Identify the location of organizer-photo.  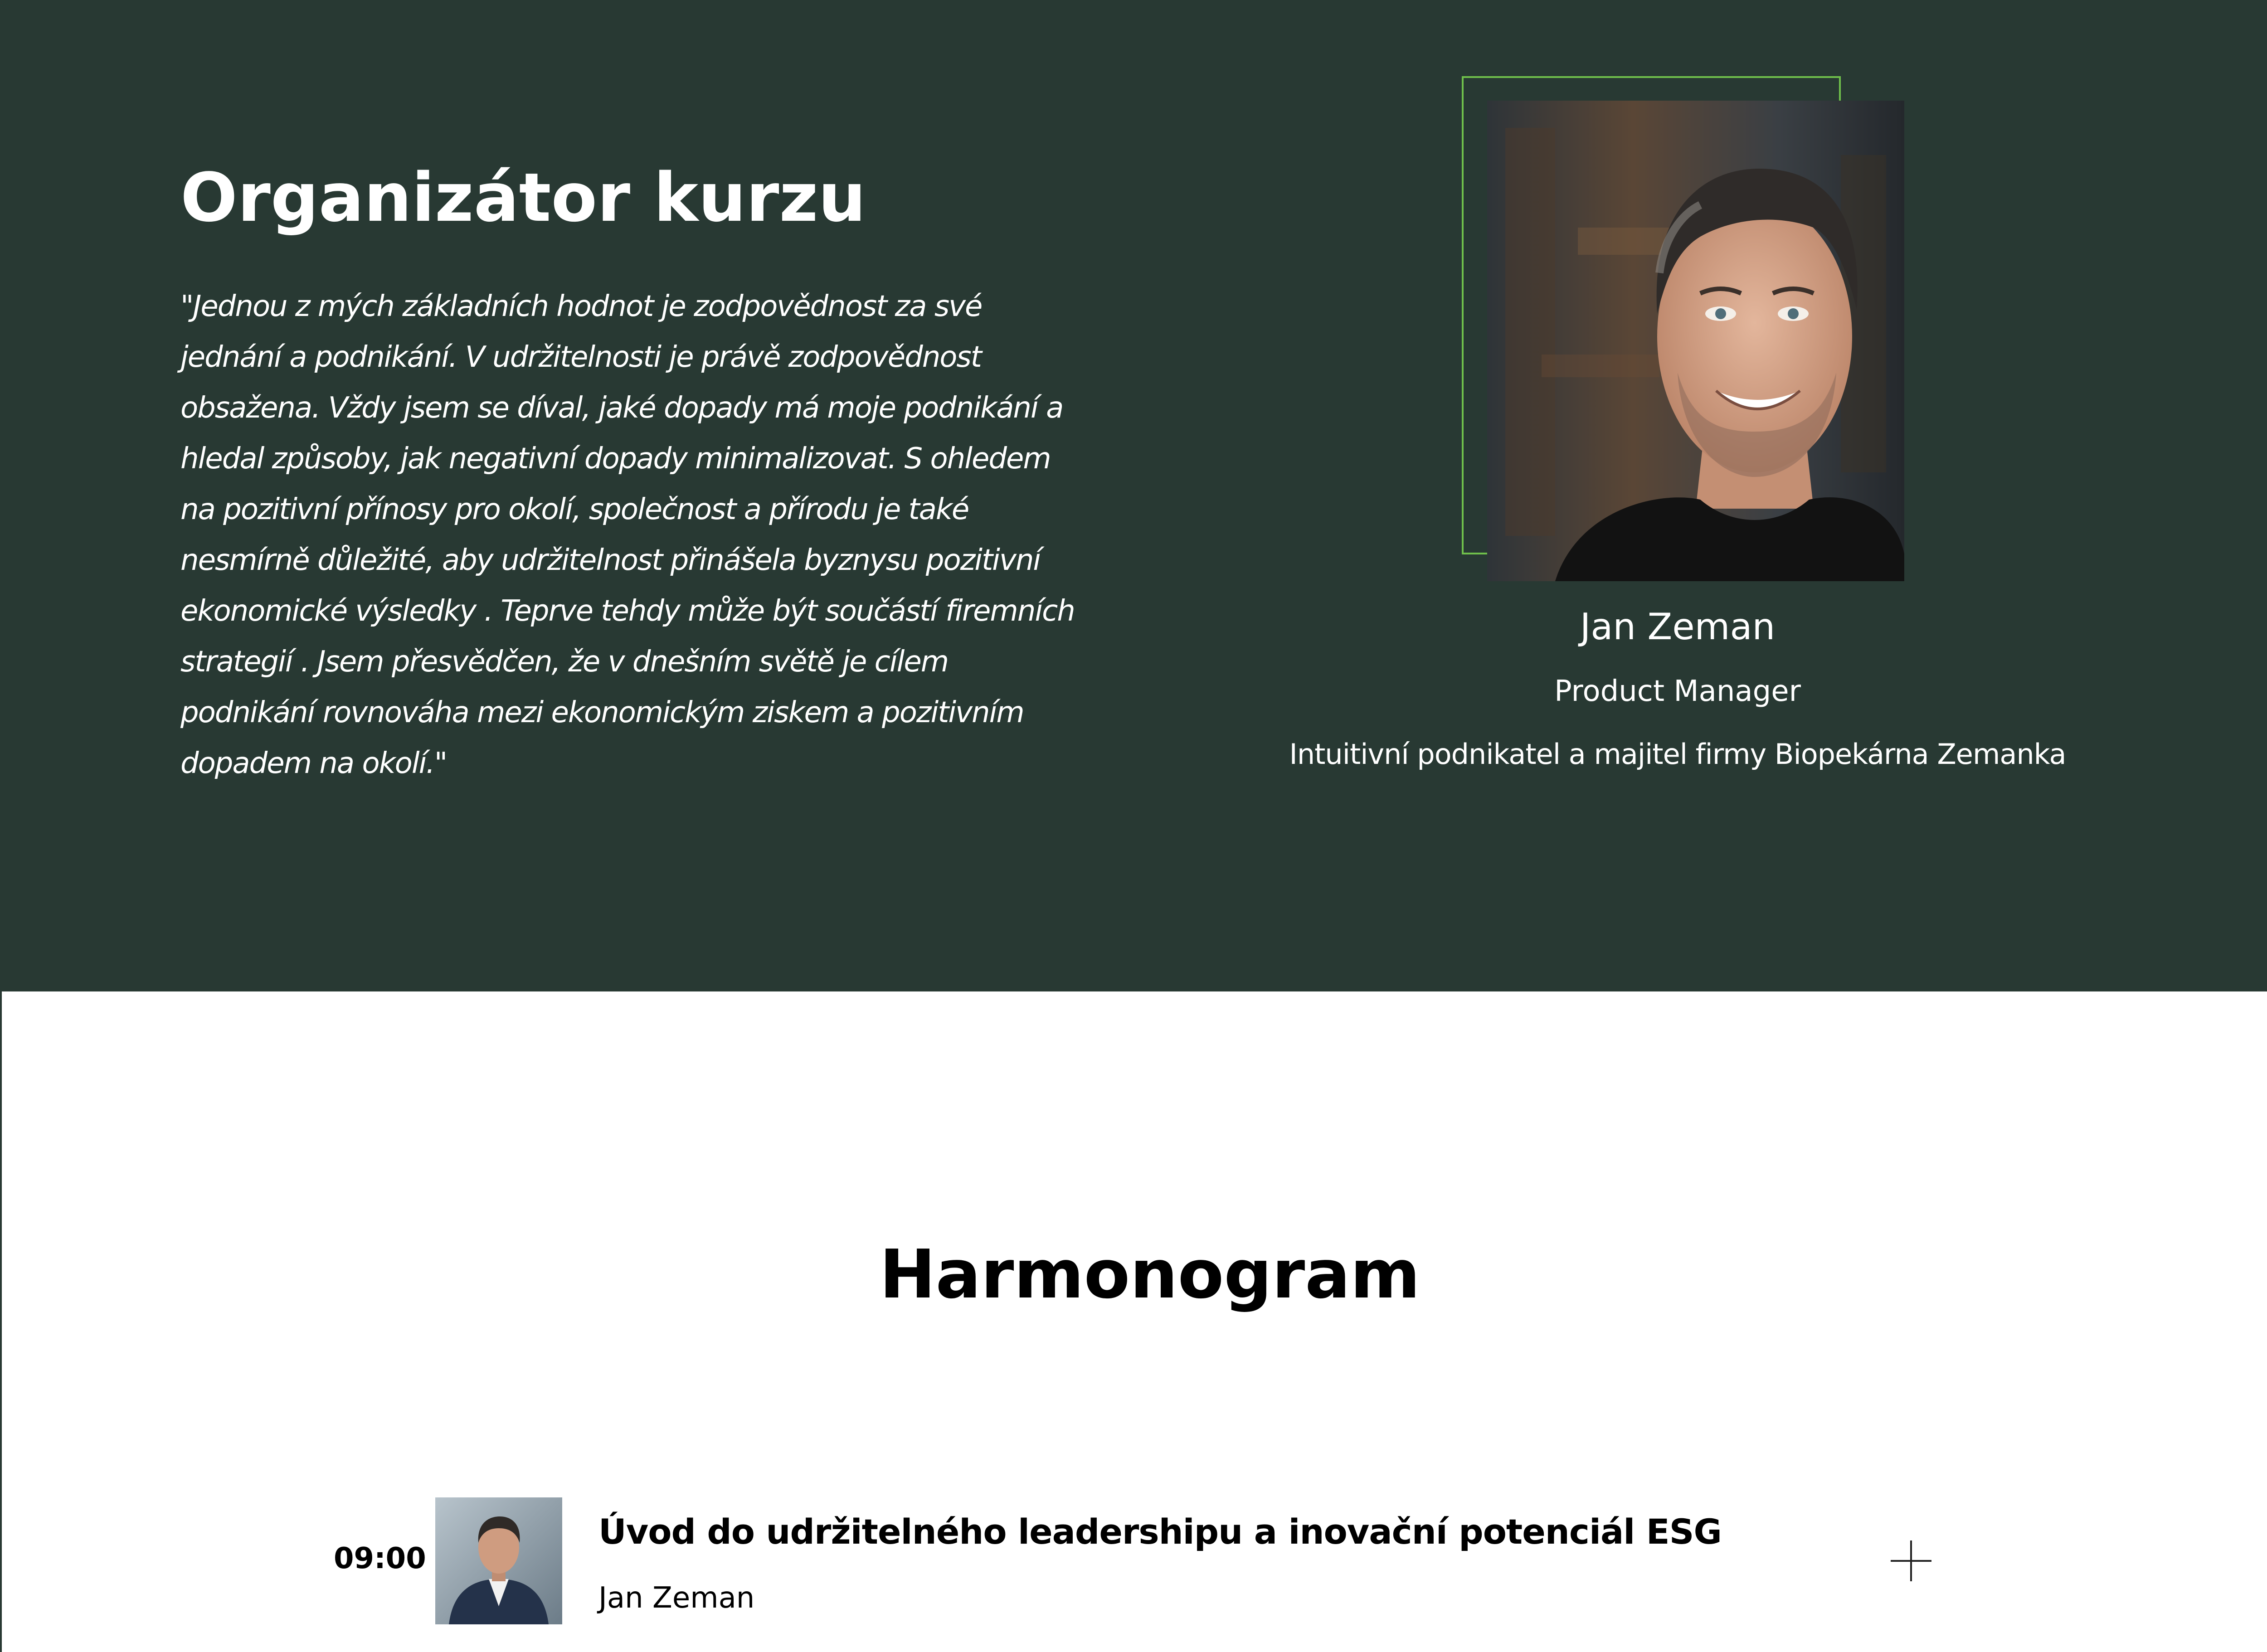
(1696, 341).